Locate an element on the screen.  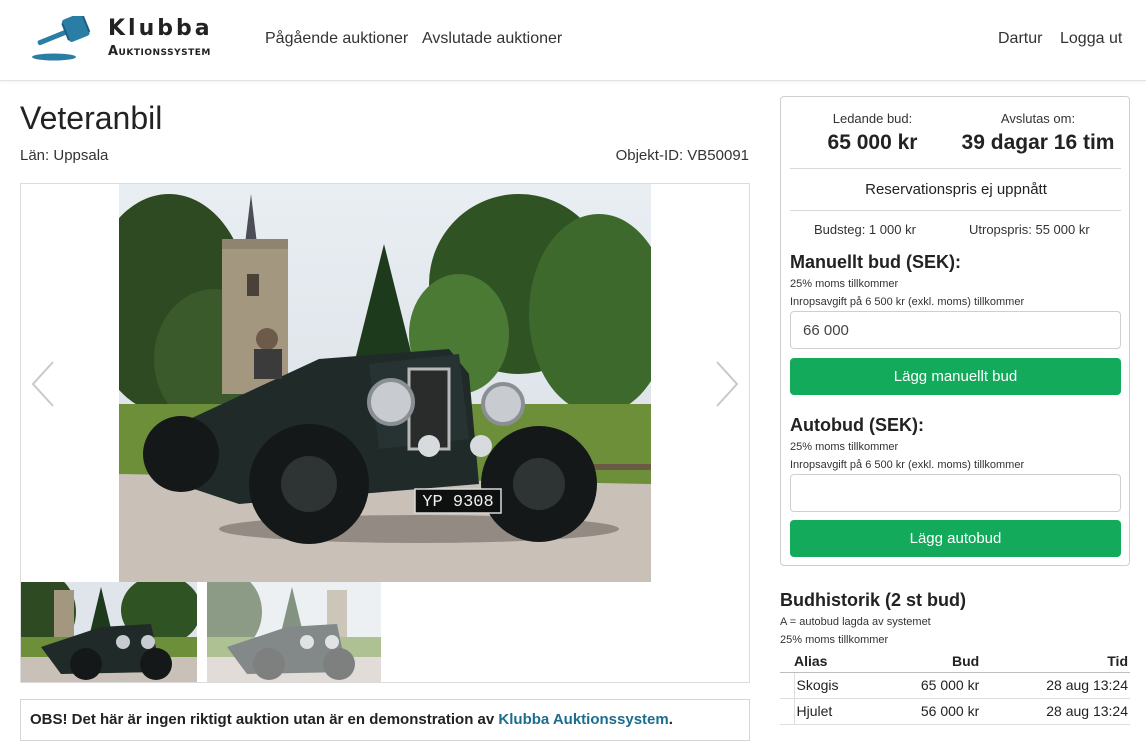
manual-bid-input is located at coordinates (955, 330).